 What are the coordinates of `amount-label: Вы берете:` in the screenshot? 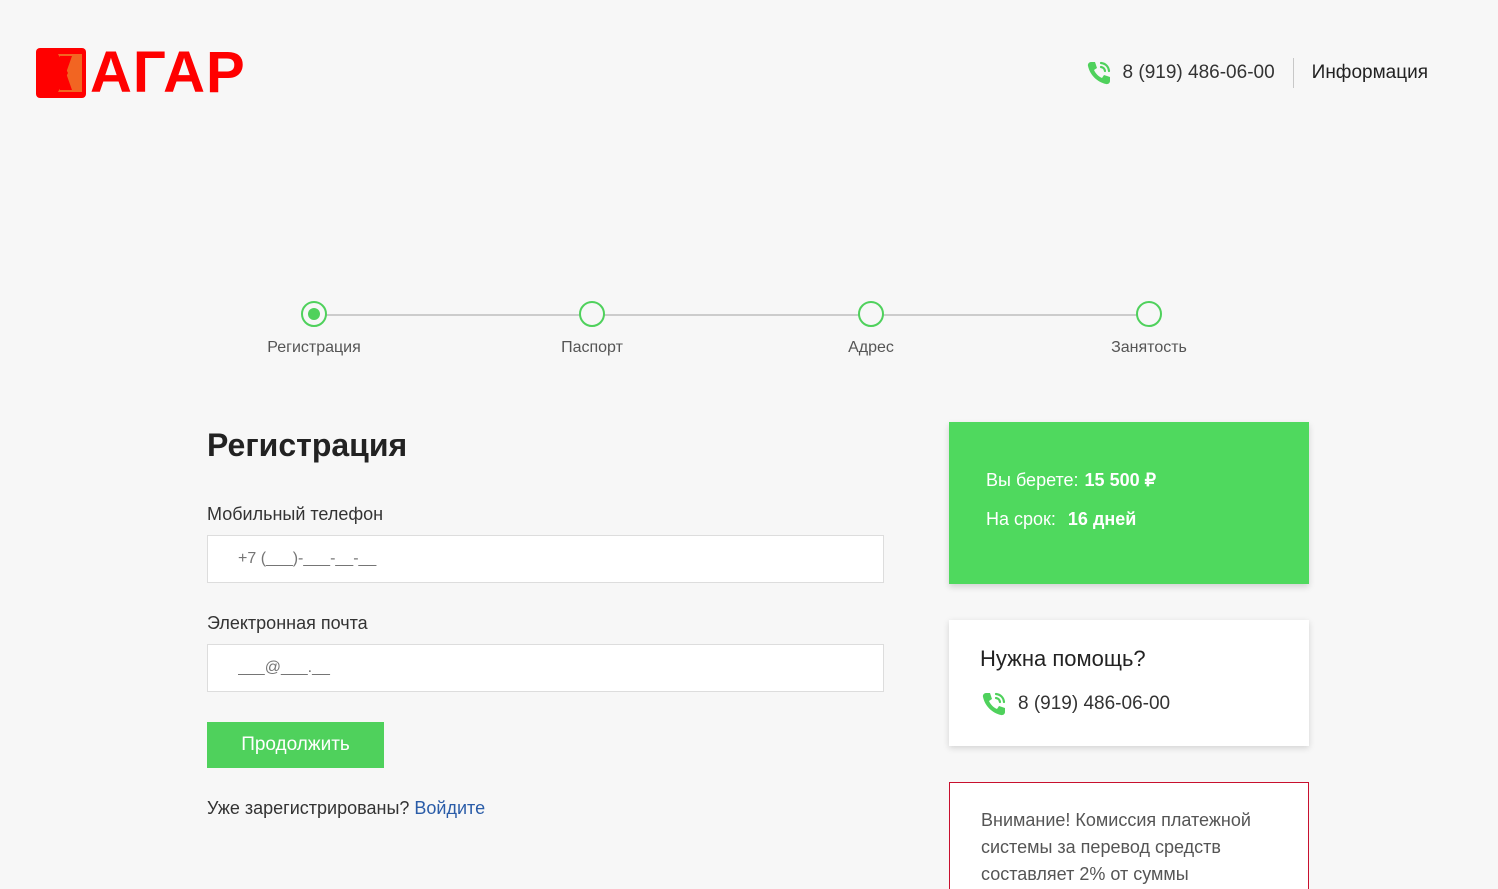 It's located at (1032, 480).